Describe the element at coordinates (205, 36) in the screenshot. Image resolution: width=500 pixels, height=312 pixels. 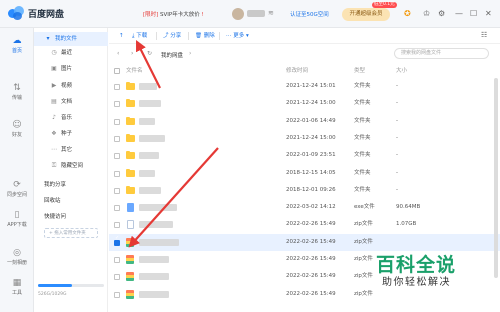
I see `delete-button: 🗑 删除` at that location.